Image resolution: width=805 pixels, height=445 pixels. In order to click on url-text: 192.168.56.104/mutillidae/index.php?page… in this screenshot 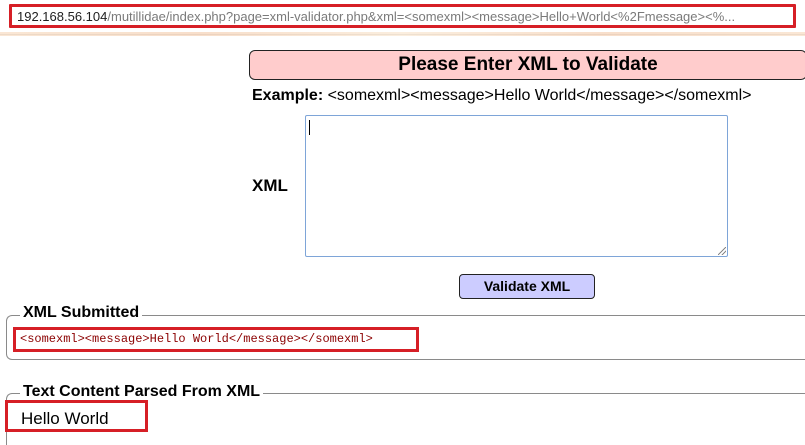, I will do `click(376, 16)`.